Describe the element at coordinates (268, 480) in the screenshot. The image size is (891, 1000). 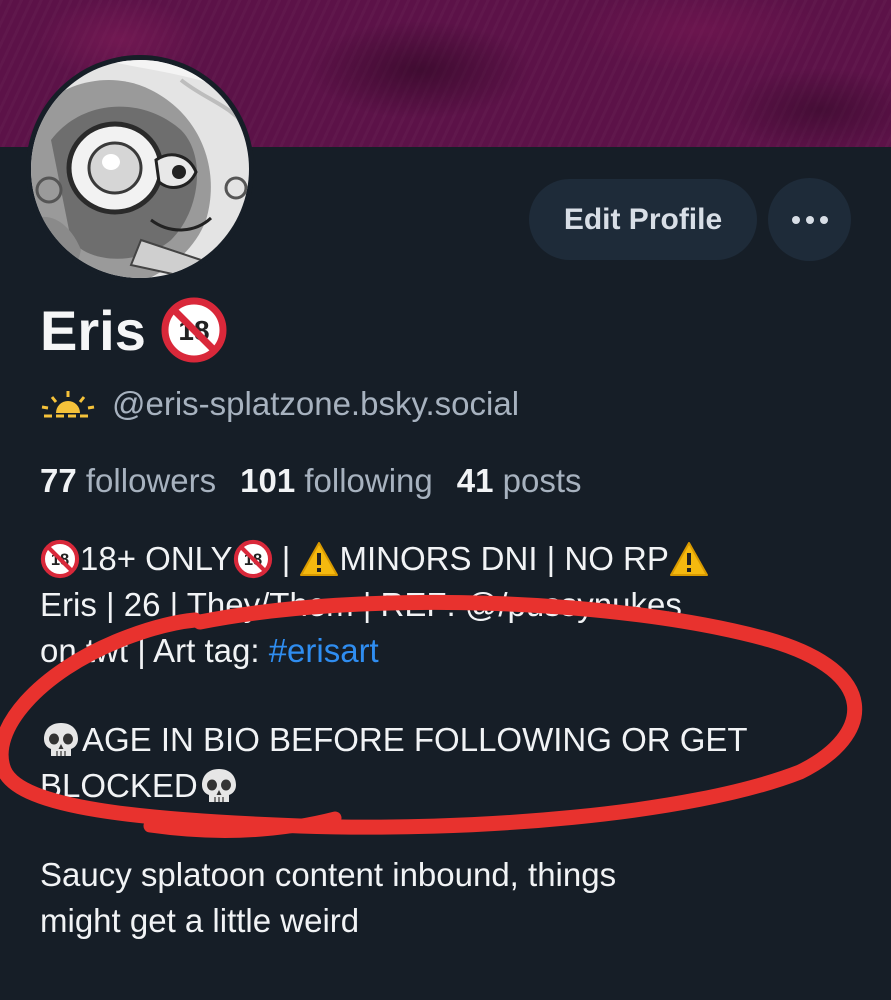
I see `following-count: 101` at that location.